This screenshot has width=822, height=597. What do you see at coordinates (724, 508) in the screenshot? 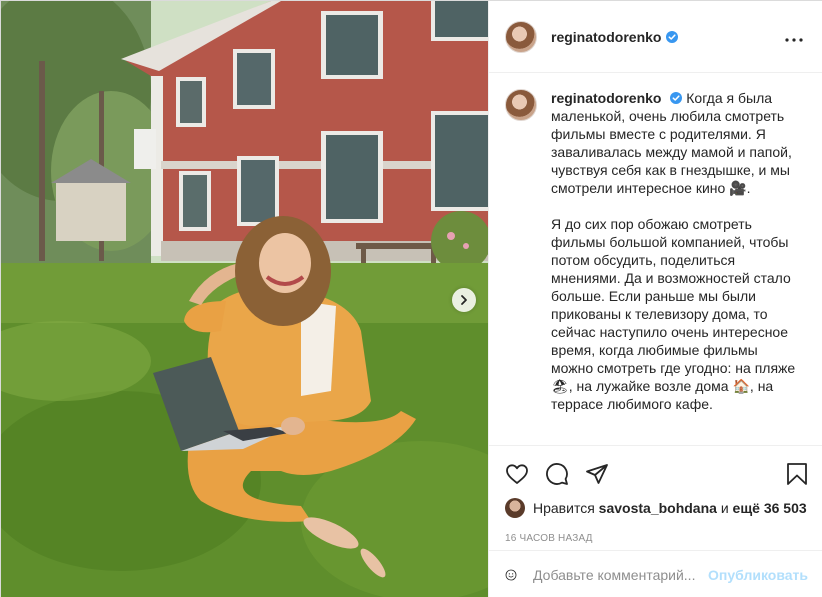
I see `likes-connector: и` at bounding box center [724, 508].